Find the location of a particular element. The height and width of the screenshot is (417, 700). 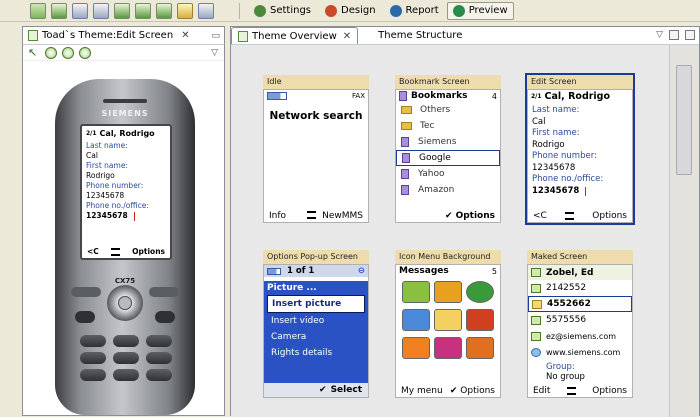

text-message-icon is located at coordinates (416, 292).